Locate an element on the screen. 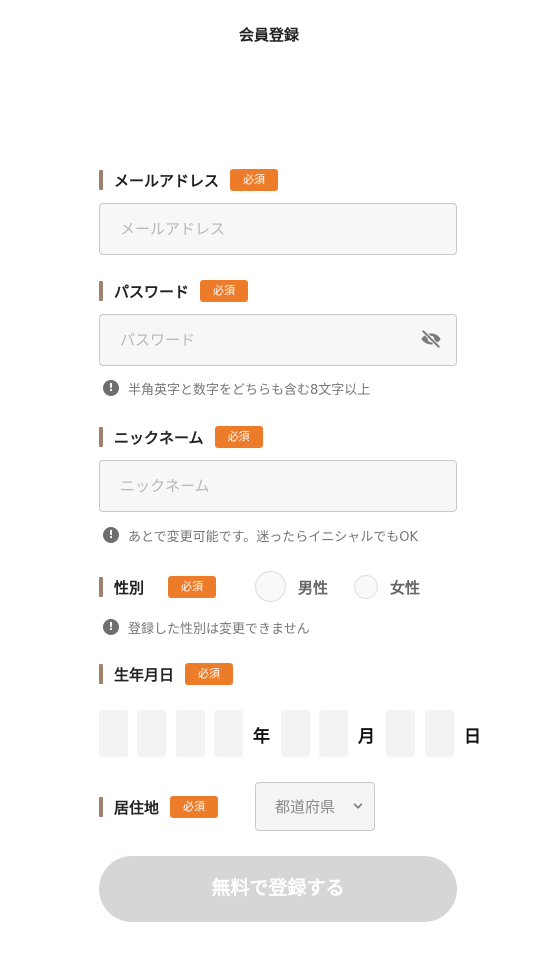 The width and height of the screenshot is (538, 957). gender-note: ! 登録した性別は変更できません is located at coordinates (206, 627).